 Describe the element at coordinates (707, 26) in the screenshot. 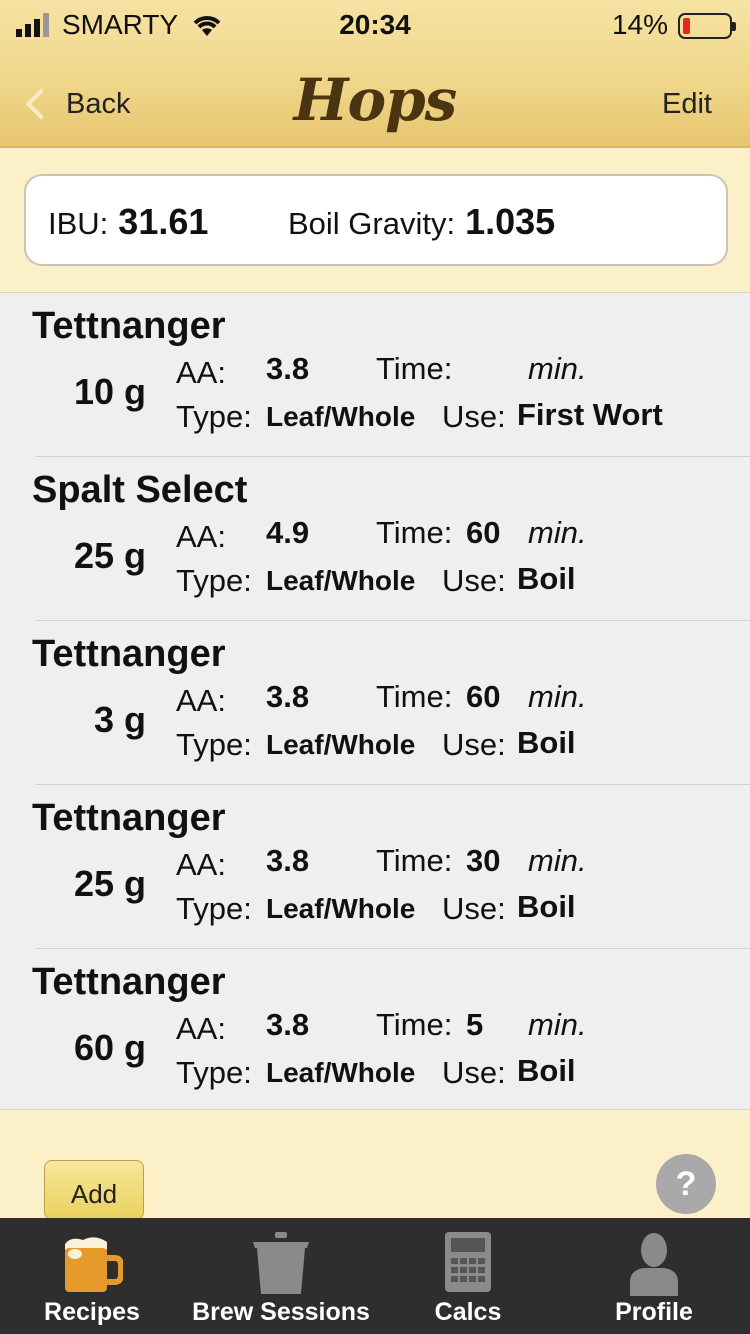

I see `battery-icon` at that location.